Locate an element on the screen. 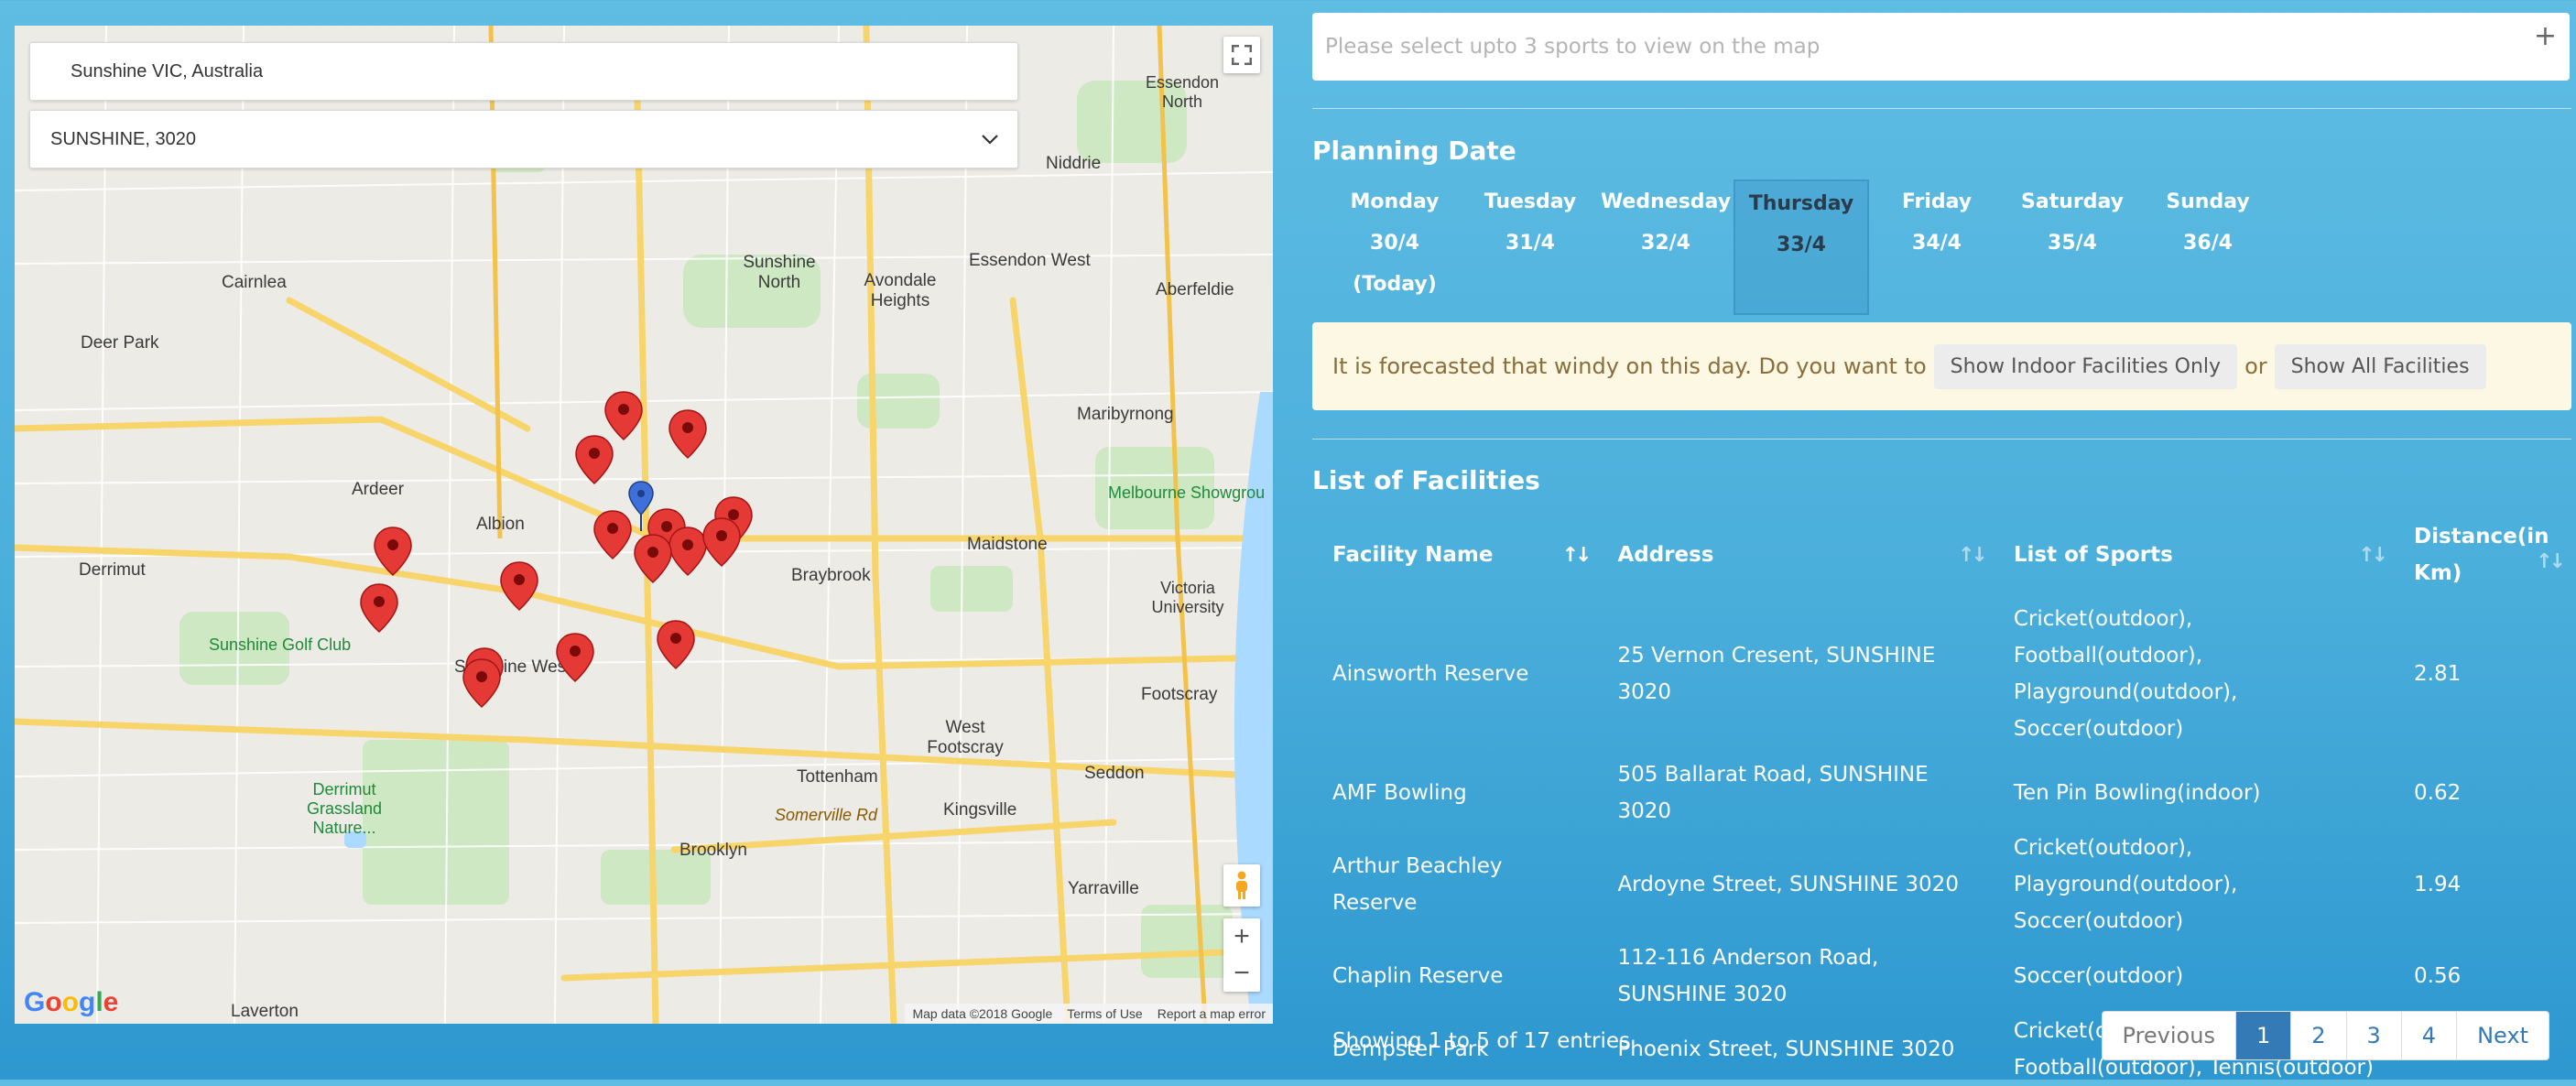  day-name: Monday is located at coordinates (1395, 201).